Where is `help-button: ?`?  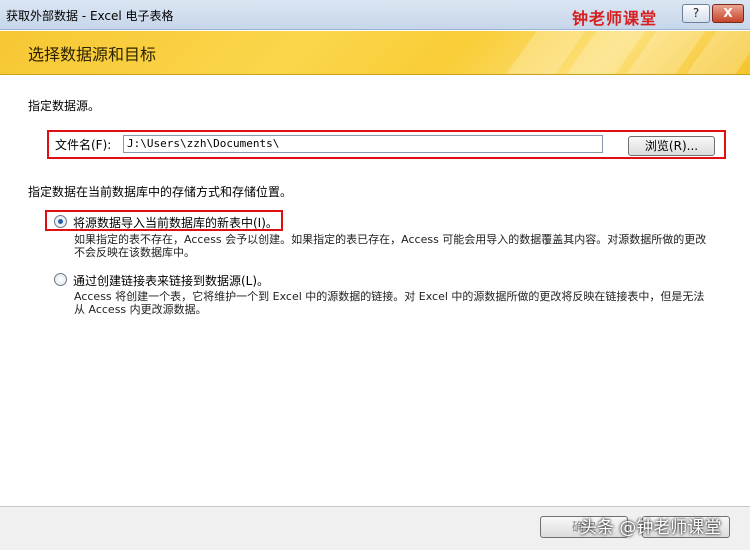 help-button: ? is located at coordinates (696, 13).